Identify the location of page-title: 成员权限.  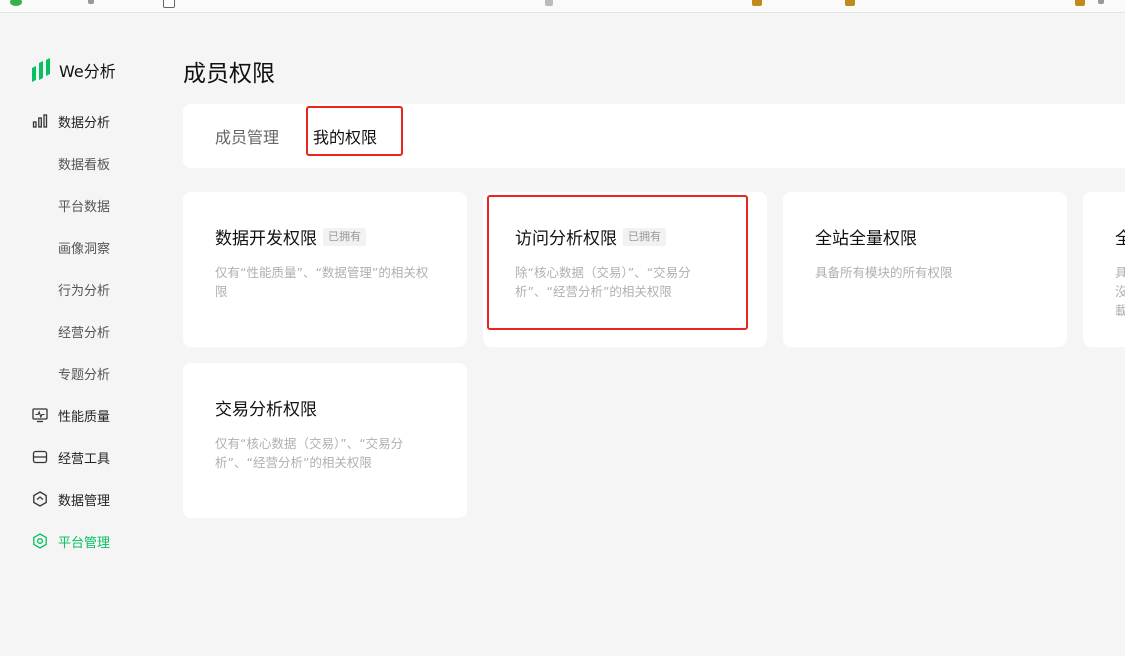
(229, 74).